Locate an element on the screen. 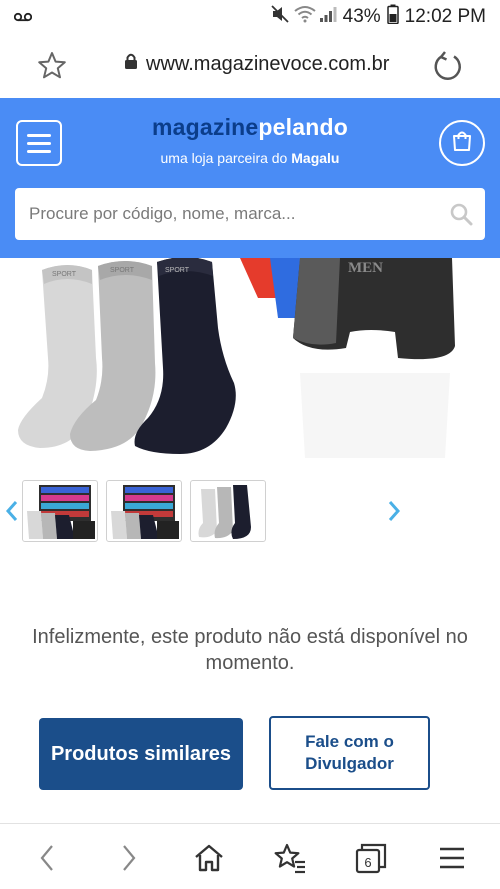  back-icon is located at coordinates (48, 858).